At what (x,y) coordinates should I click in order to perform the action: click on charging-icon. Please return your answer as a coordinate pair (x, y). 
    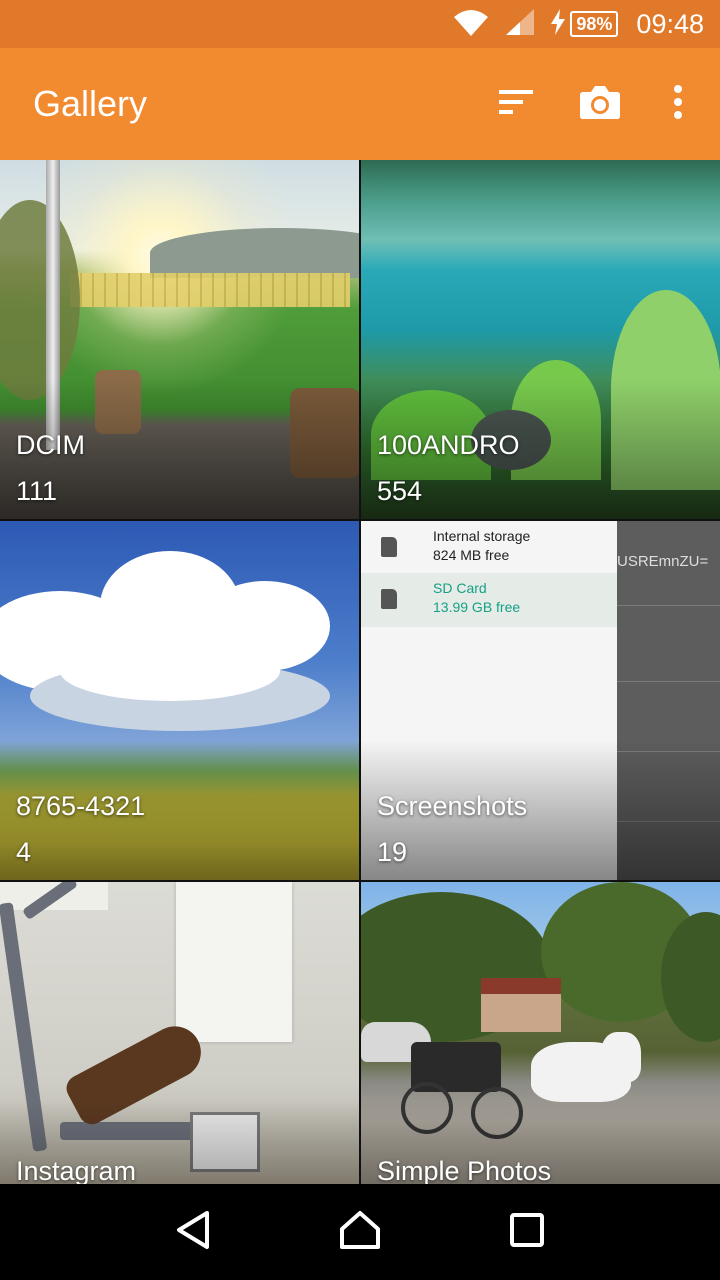
    Looking at the image, I should click on (558, 24).